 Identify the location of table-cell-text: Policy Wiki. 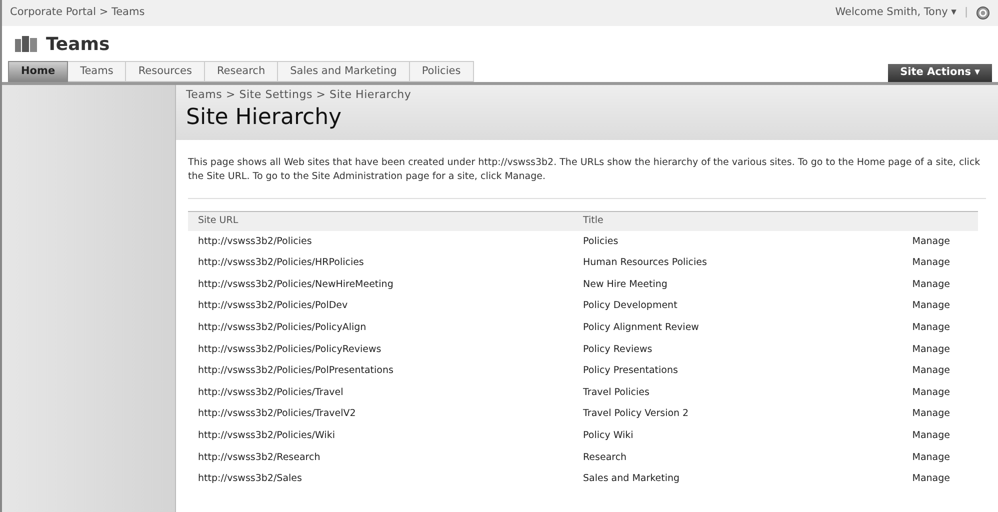
(608, 436).